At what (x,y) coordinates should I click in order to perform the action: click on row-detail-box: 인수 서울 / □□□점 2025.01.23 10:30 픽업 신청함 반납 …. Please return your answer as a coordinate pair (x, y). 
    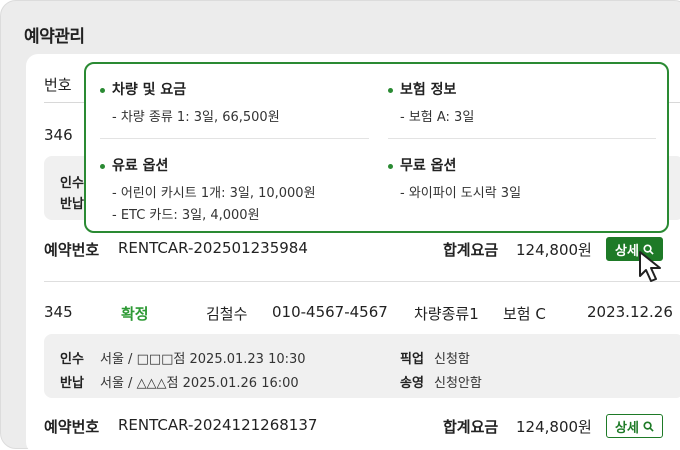
    Looking at the image, I should click on (362, 366).